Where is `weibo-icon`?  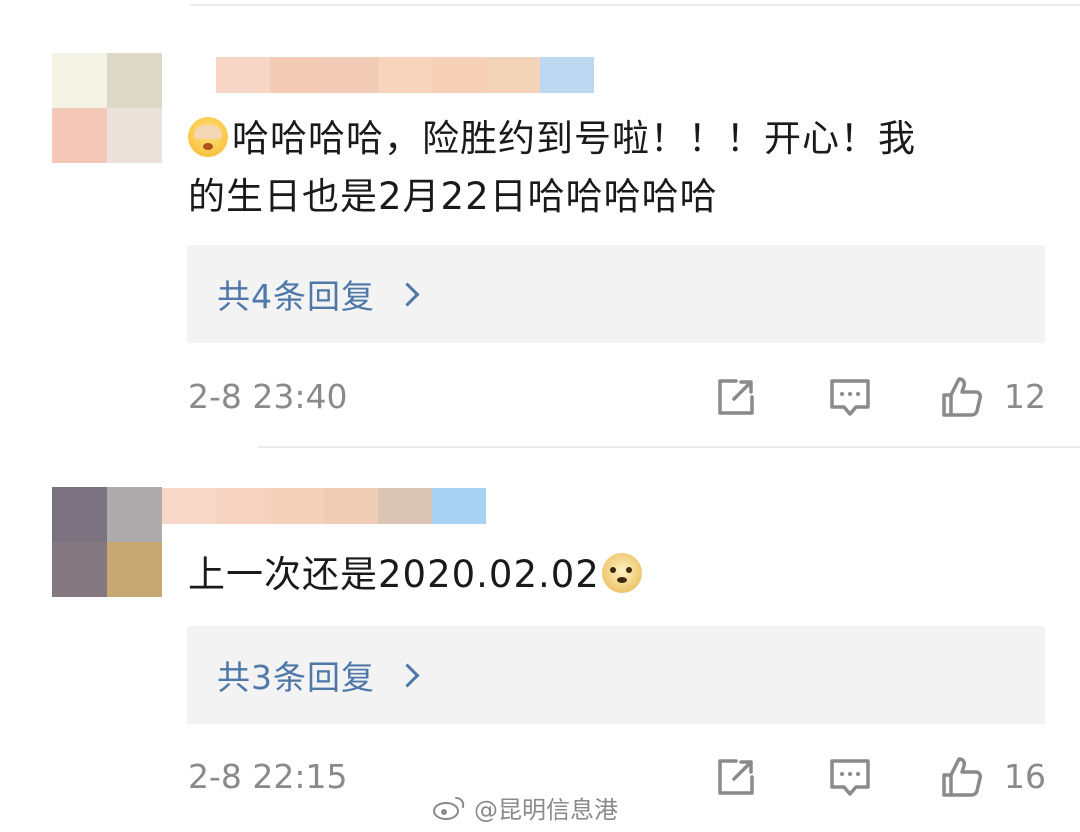
weibo-icon is located at coordinates (449, 808).